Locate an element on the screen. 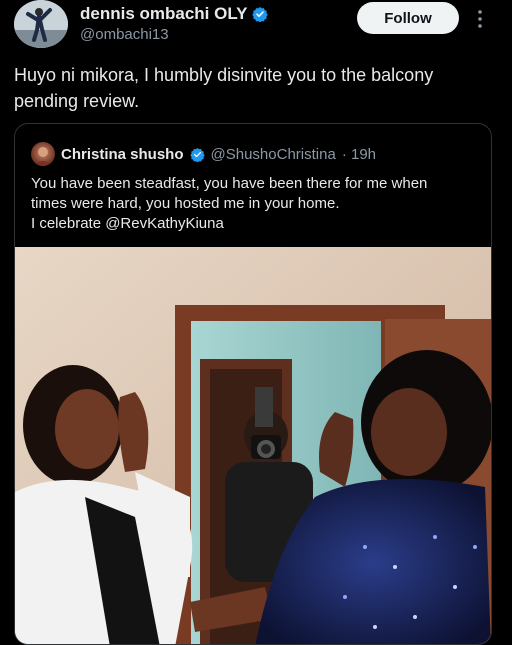 The width and height of the screenshot is (512, 645). quoted-author-avatar is located at coordinates (43, 154).